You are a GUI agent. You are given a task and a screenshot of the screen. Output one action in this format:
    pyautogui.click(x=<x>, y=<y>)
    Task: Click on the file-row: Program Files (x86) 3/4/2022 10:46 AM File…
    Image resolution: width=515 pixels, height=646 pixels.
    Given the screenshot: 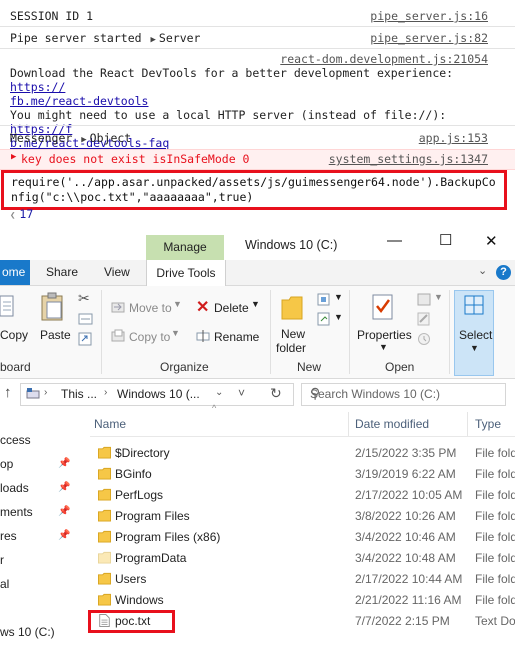 What is the action you would take?
    pyautogui.click(x=302, y=537)
    